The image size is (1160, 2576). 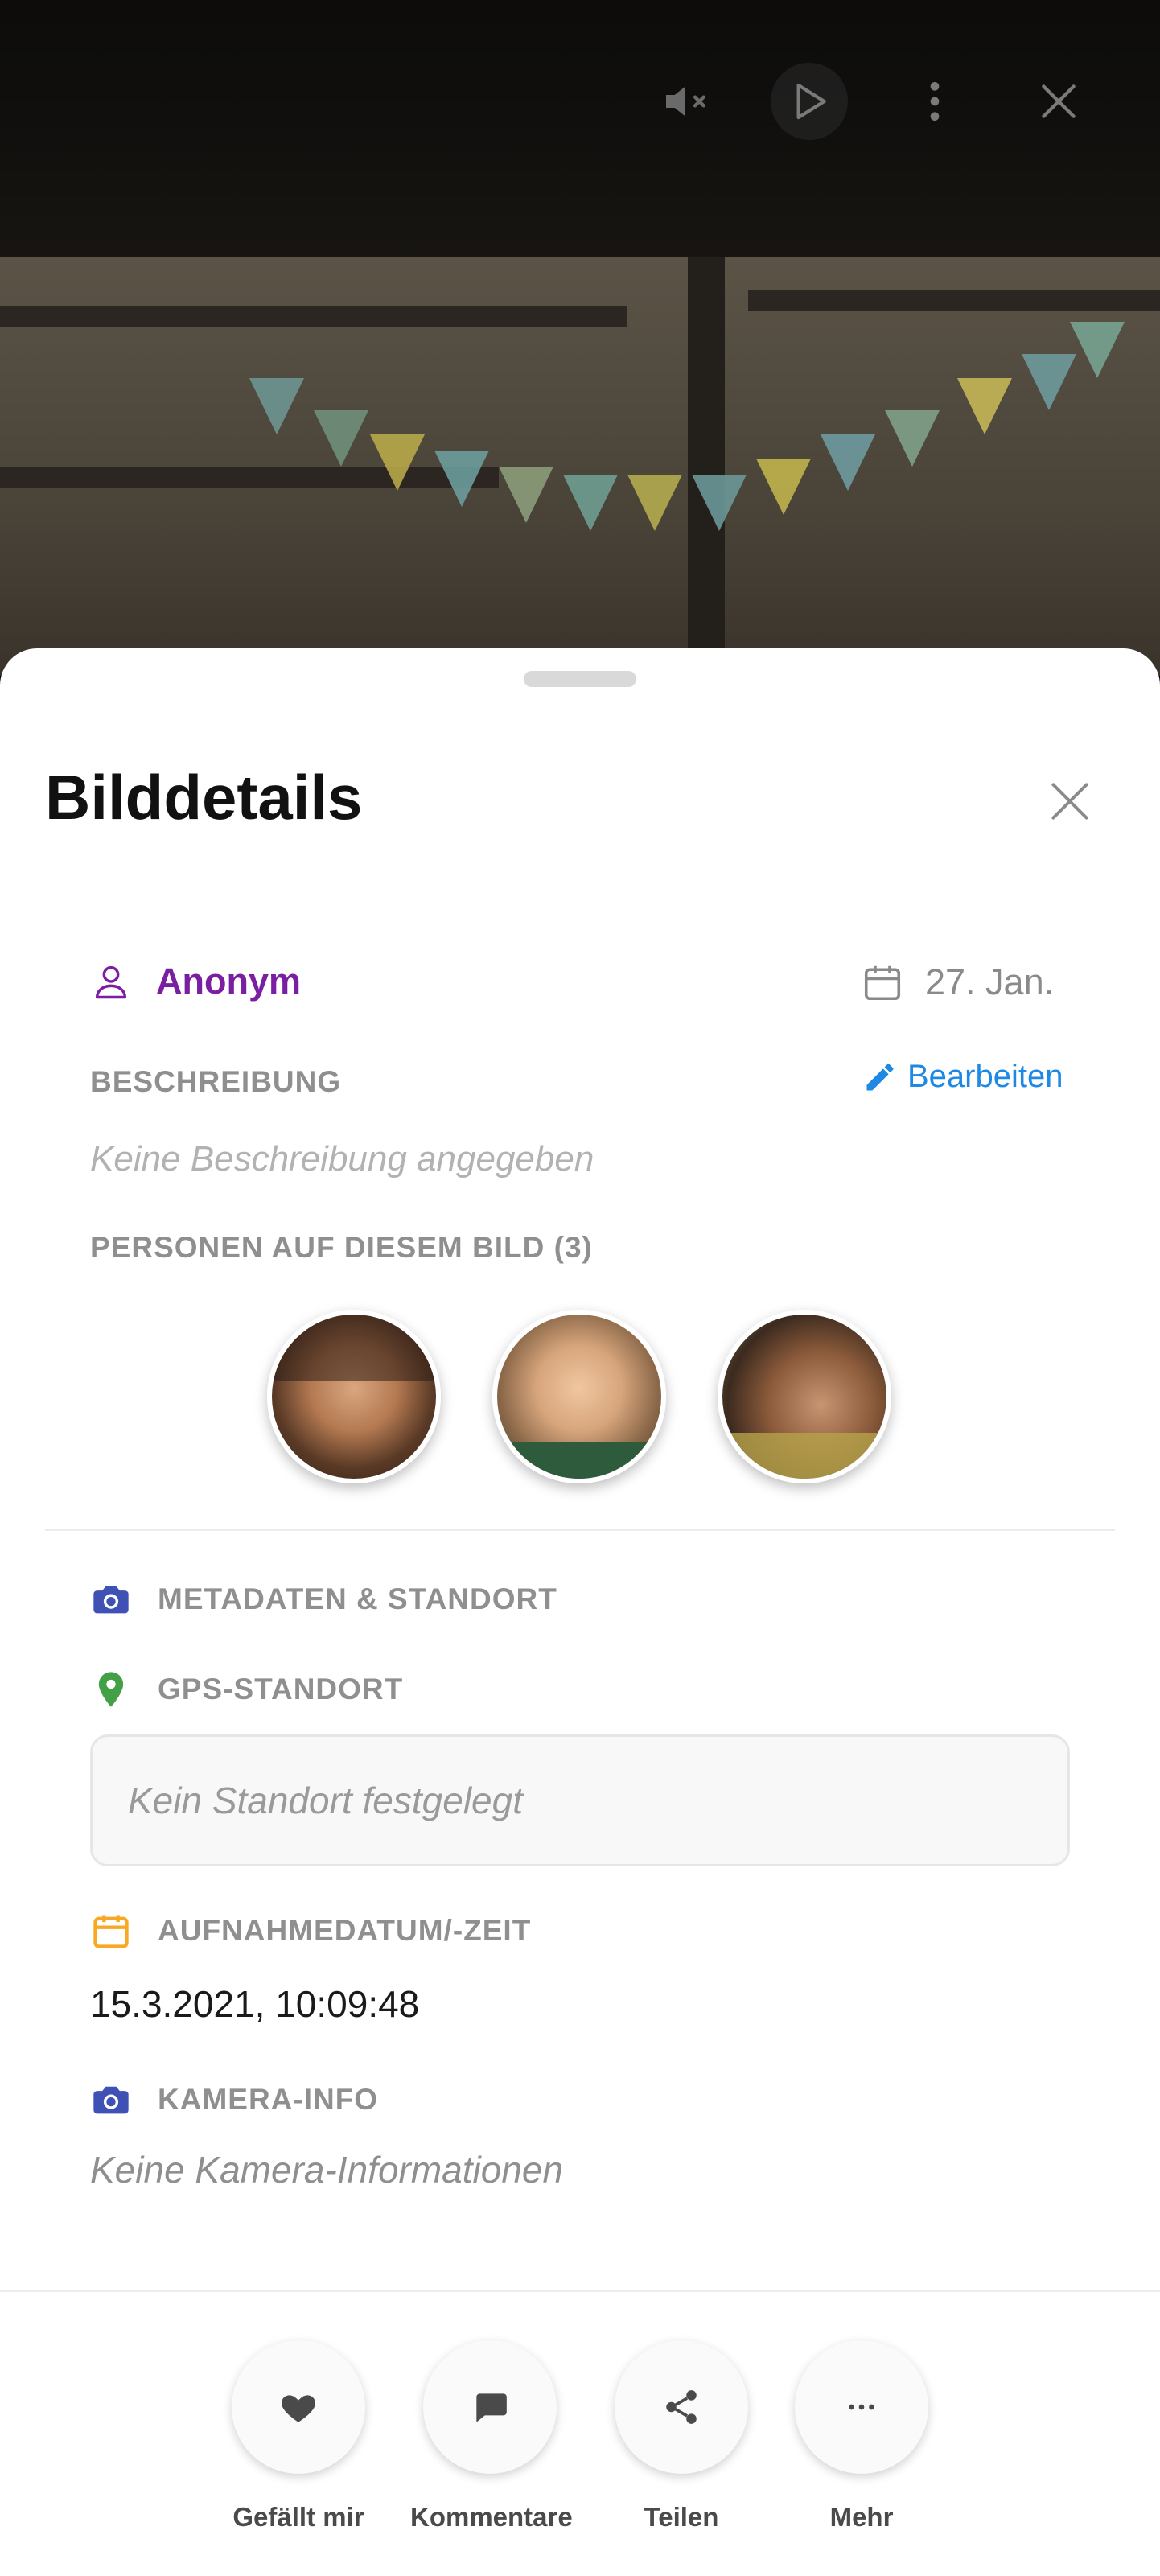 I want to click on more-label: Mehr, so click(x=861, y=2517).